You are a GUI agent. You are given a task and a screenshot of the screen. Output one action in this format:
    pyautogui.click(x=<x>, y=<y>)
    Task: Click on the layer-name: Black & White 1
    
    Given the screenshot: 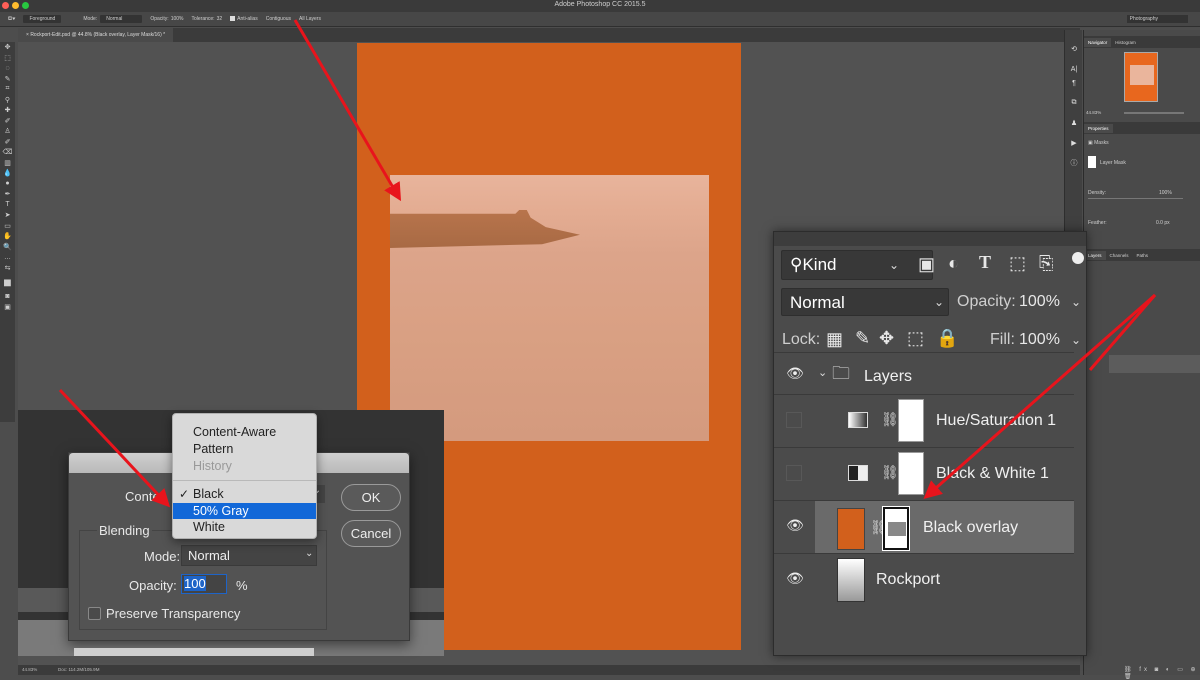 What is the action you would take?
    pyautogui.click(x=992, y=474)
    